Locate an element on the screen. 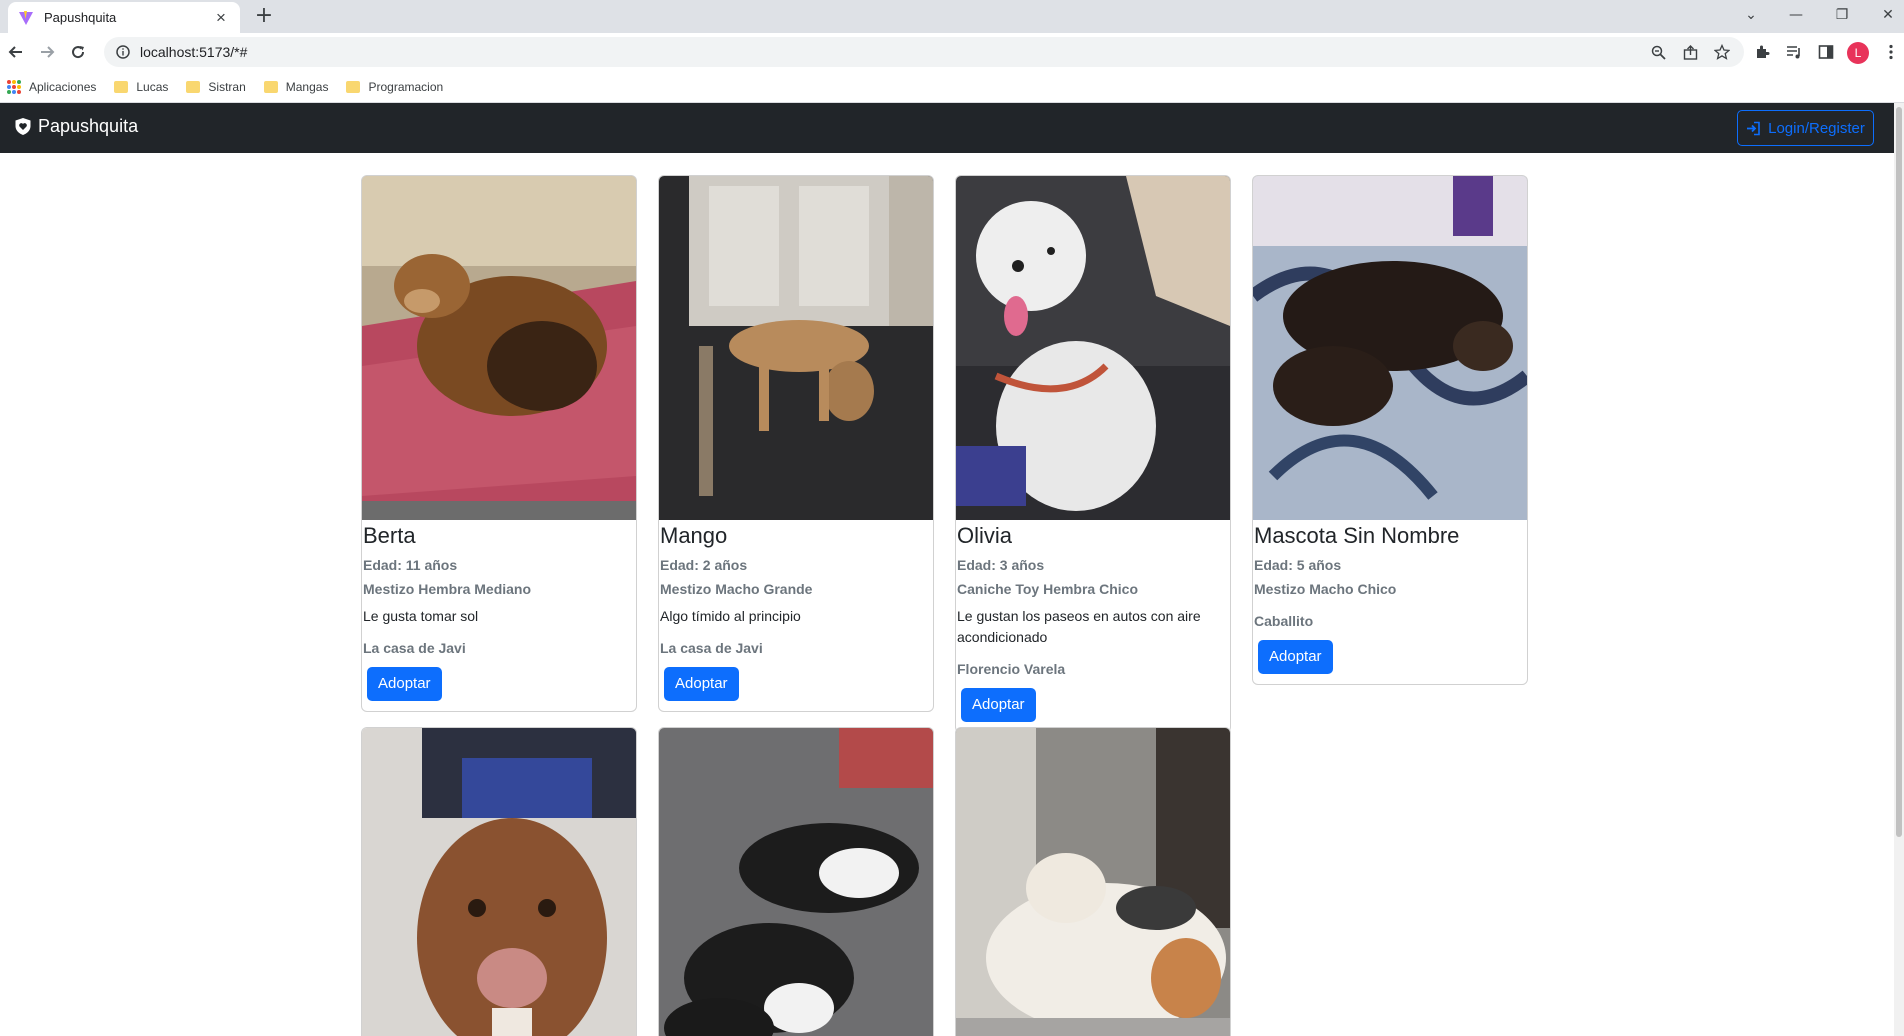 Image resolution: width=1904 pixels, height=1036 pixels. browser-toolbar: localhost:5173/*# L is located at coordinates (952, 52).